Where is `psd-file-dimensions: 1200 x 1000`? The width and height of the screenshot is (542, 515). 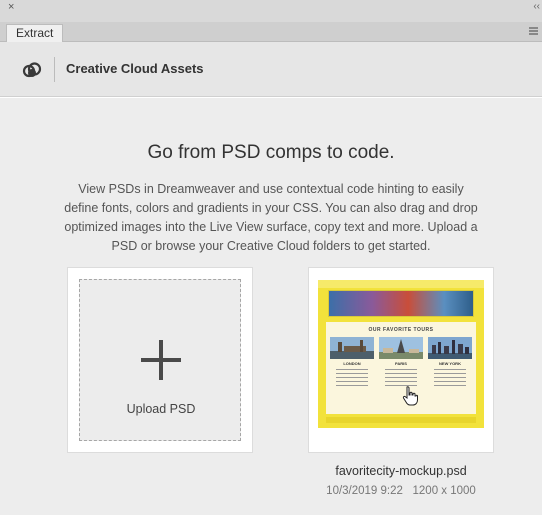 psd-file-dimensions: 1200 x 1000 is located at coordinates (444, 491).